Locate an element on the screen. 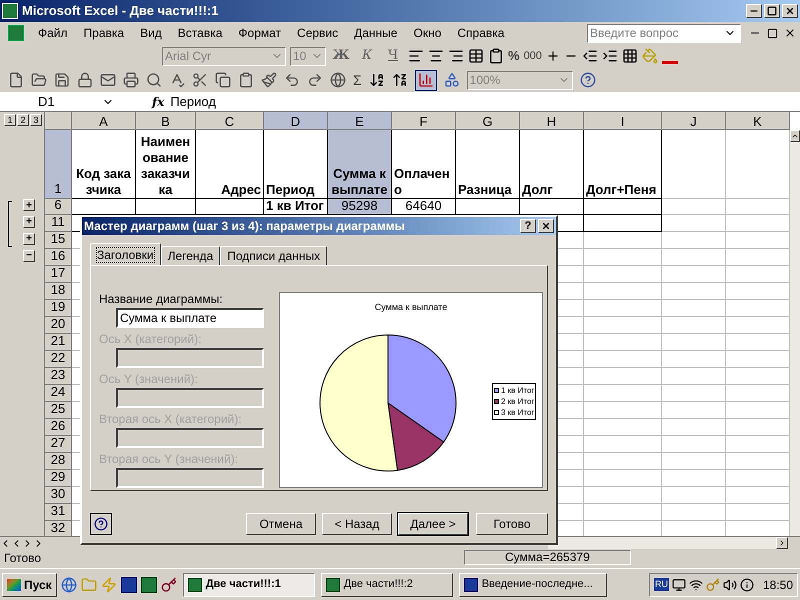 The image size is (800, 600). menu-item: Справка is located at coordinates (480, 33).